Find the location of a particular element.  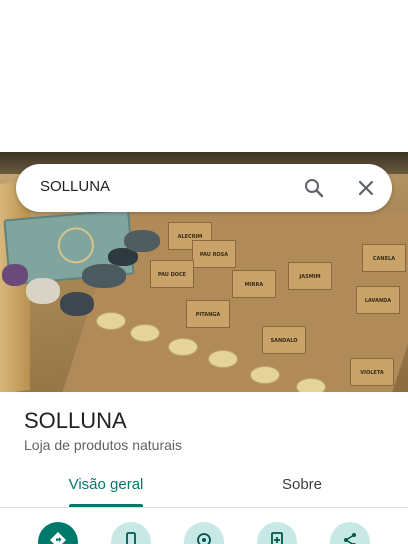

search-bar: SOLLUNA is located at coordinates (204, 188).